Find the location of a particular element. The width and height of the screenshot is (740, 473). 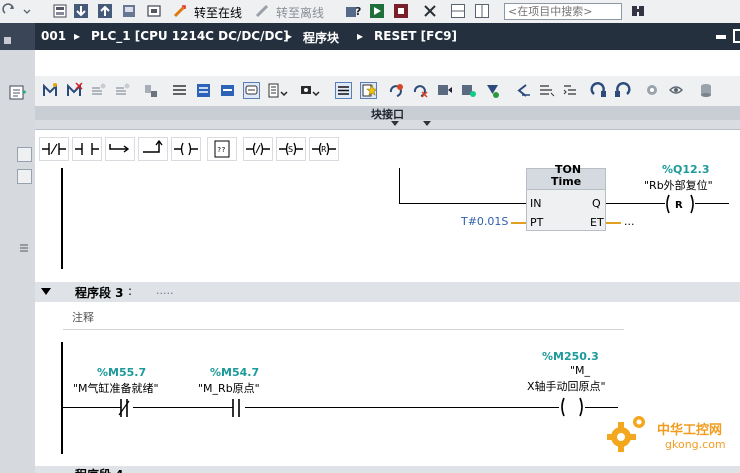

go-online-icon is located at coordinates (180, 11).